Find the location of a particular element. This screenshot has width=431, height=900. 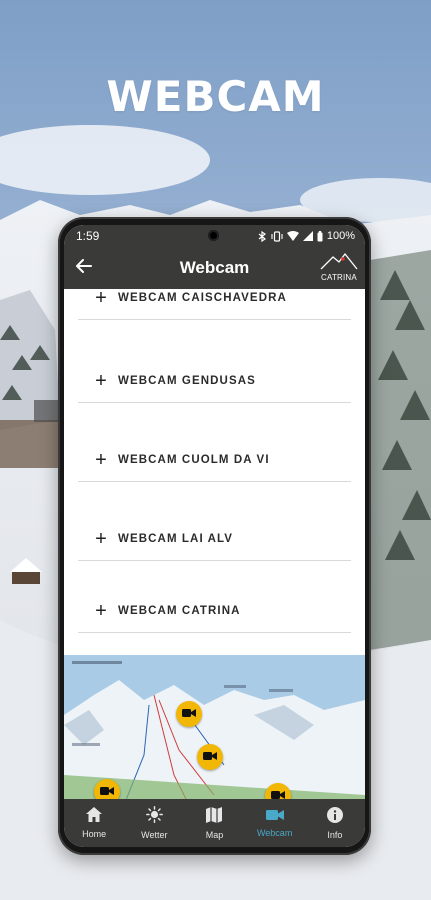

nav-label: Info is located at coordinates (335, 834).